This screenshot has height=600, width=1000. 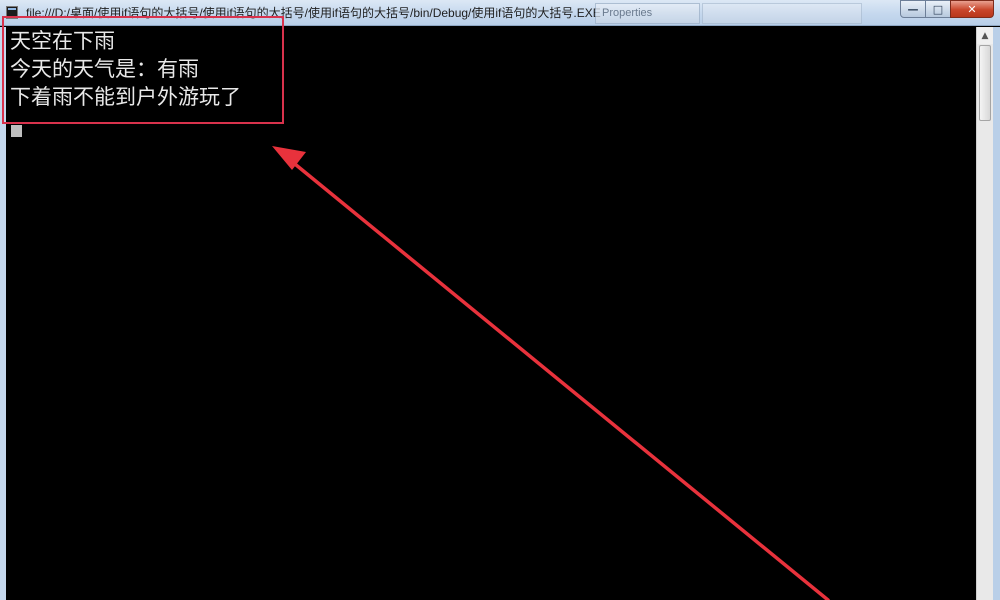 What do you see at coordinates (985, 83) in the screenshot?
I see `scrollbar-thumb` at bounding box center [985, 83].